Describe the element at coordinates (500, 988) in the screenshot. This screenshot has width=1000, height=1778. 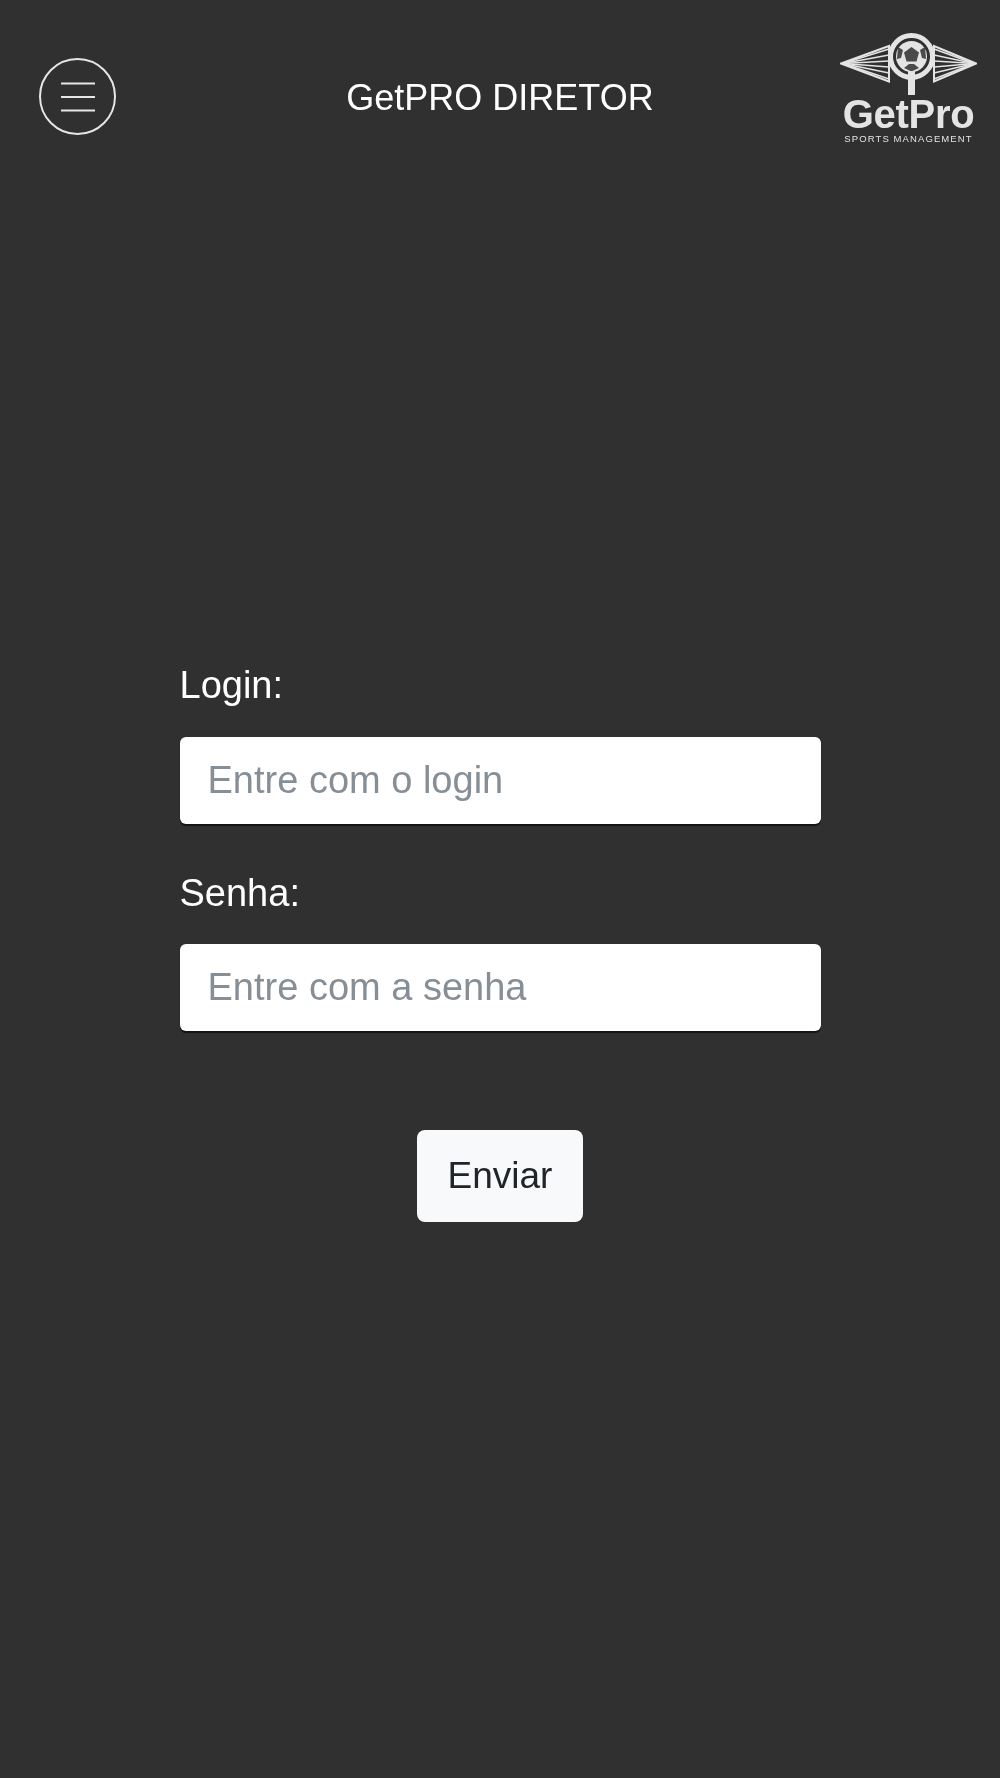
I see `input-field: Entre com a senha` at that location.